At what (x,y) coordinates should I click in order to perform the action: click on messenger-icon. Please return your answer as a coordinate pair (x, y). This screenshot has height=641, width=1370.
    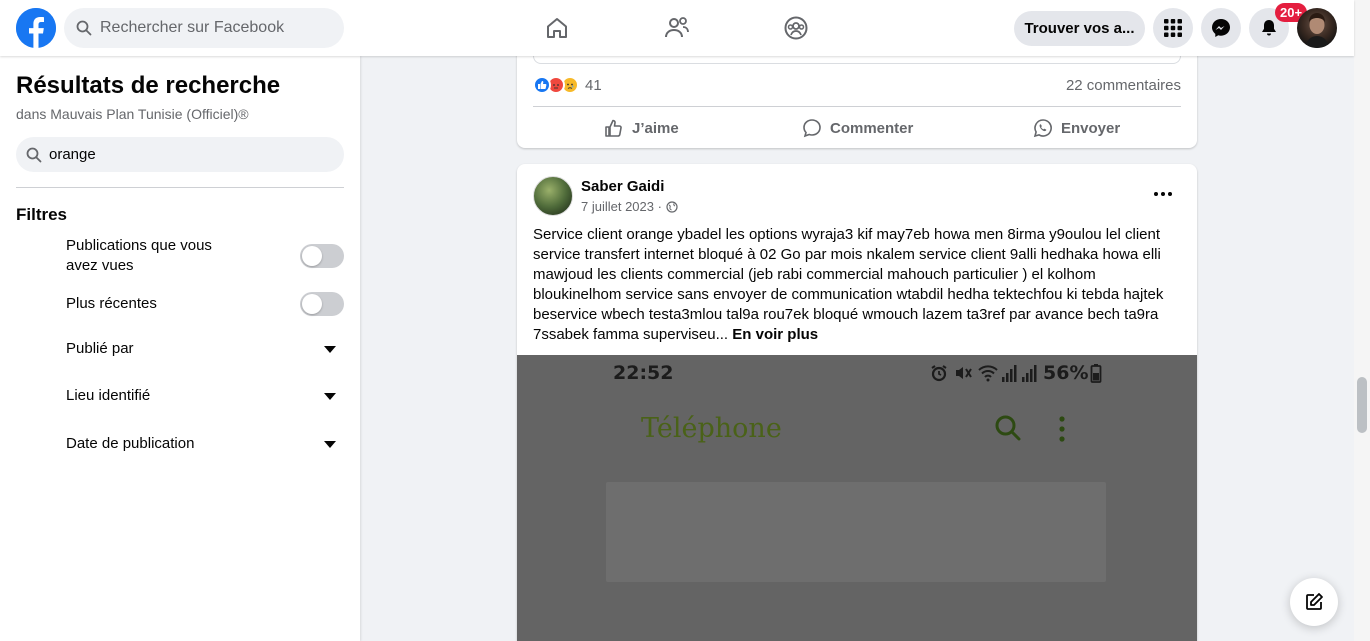
    Looking at the image, I should click on (1221, 28).